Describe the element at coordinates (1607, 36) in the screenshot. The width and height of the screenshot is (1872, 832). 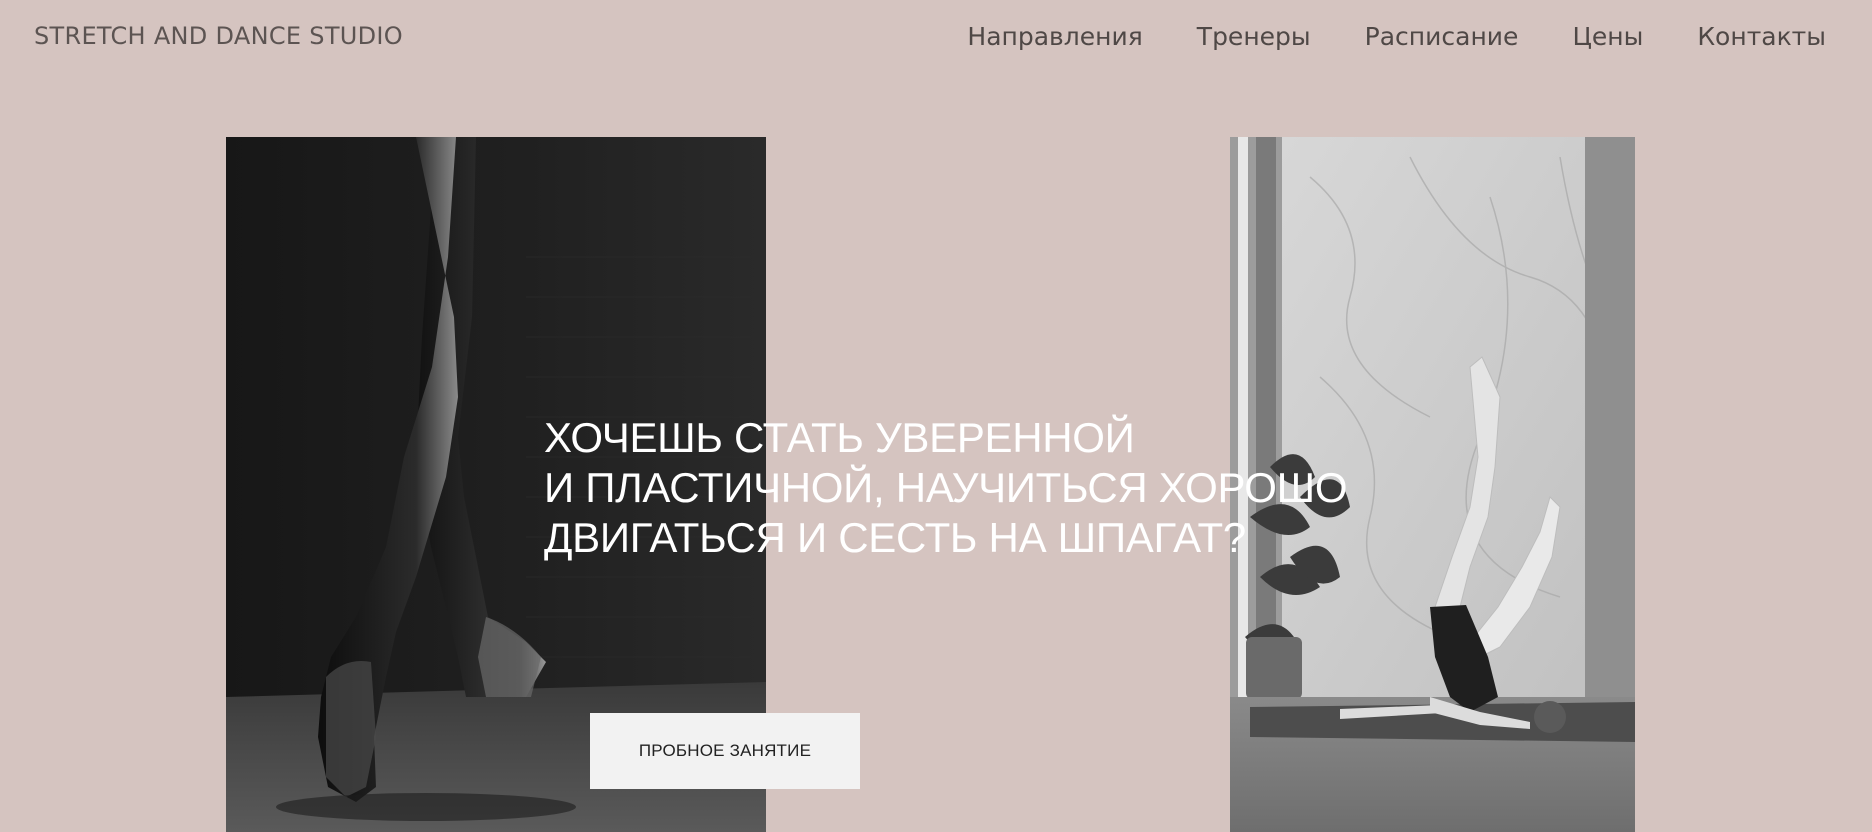
I see `nav-link-prices: Цены` at that location.